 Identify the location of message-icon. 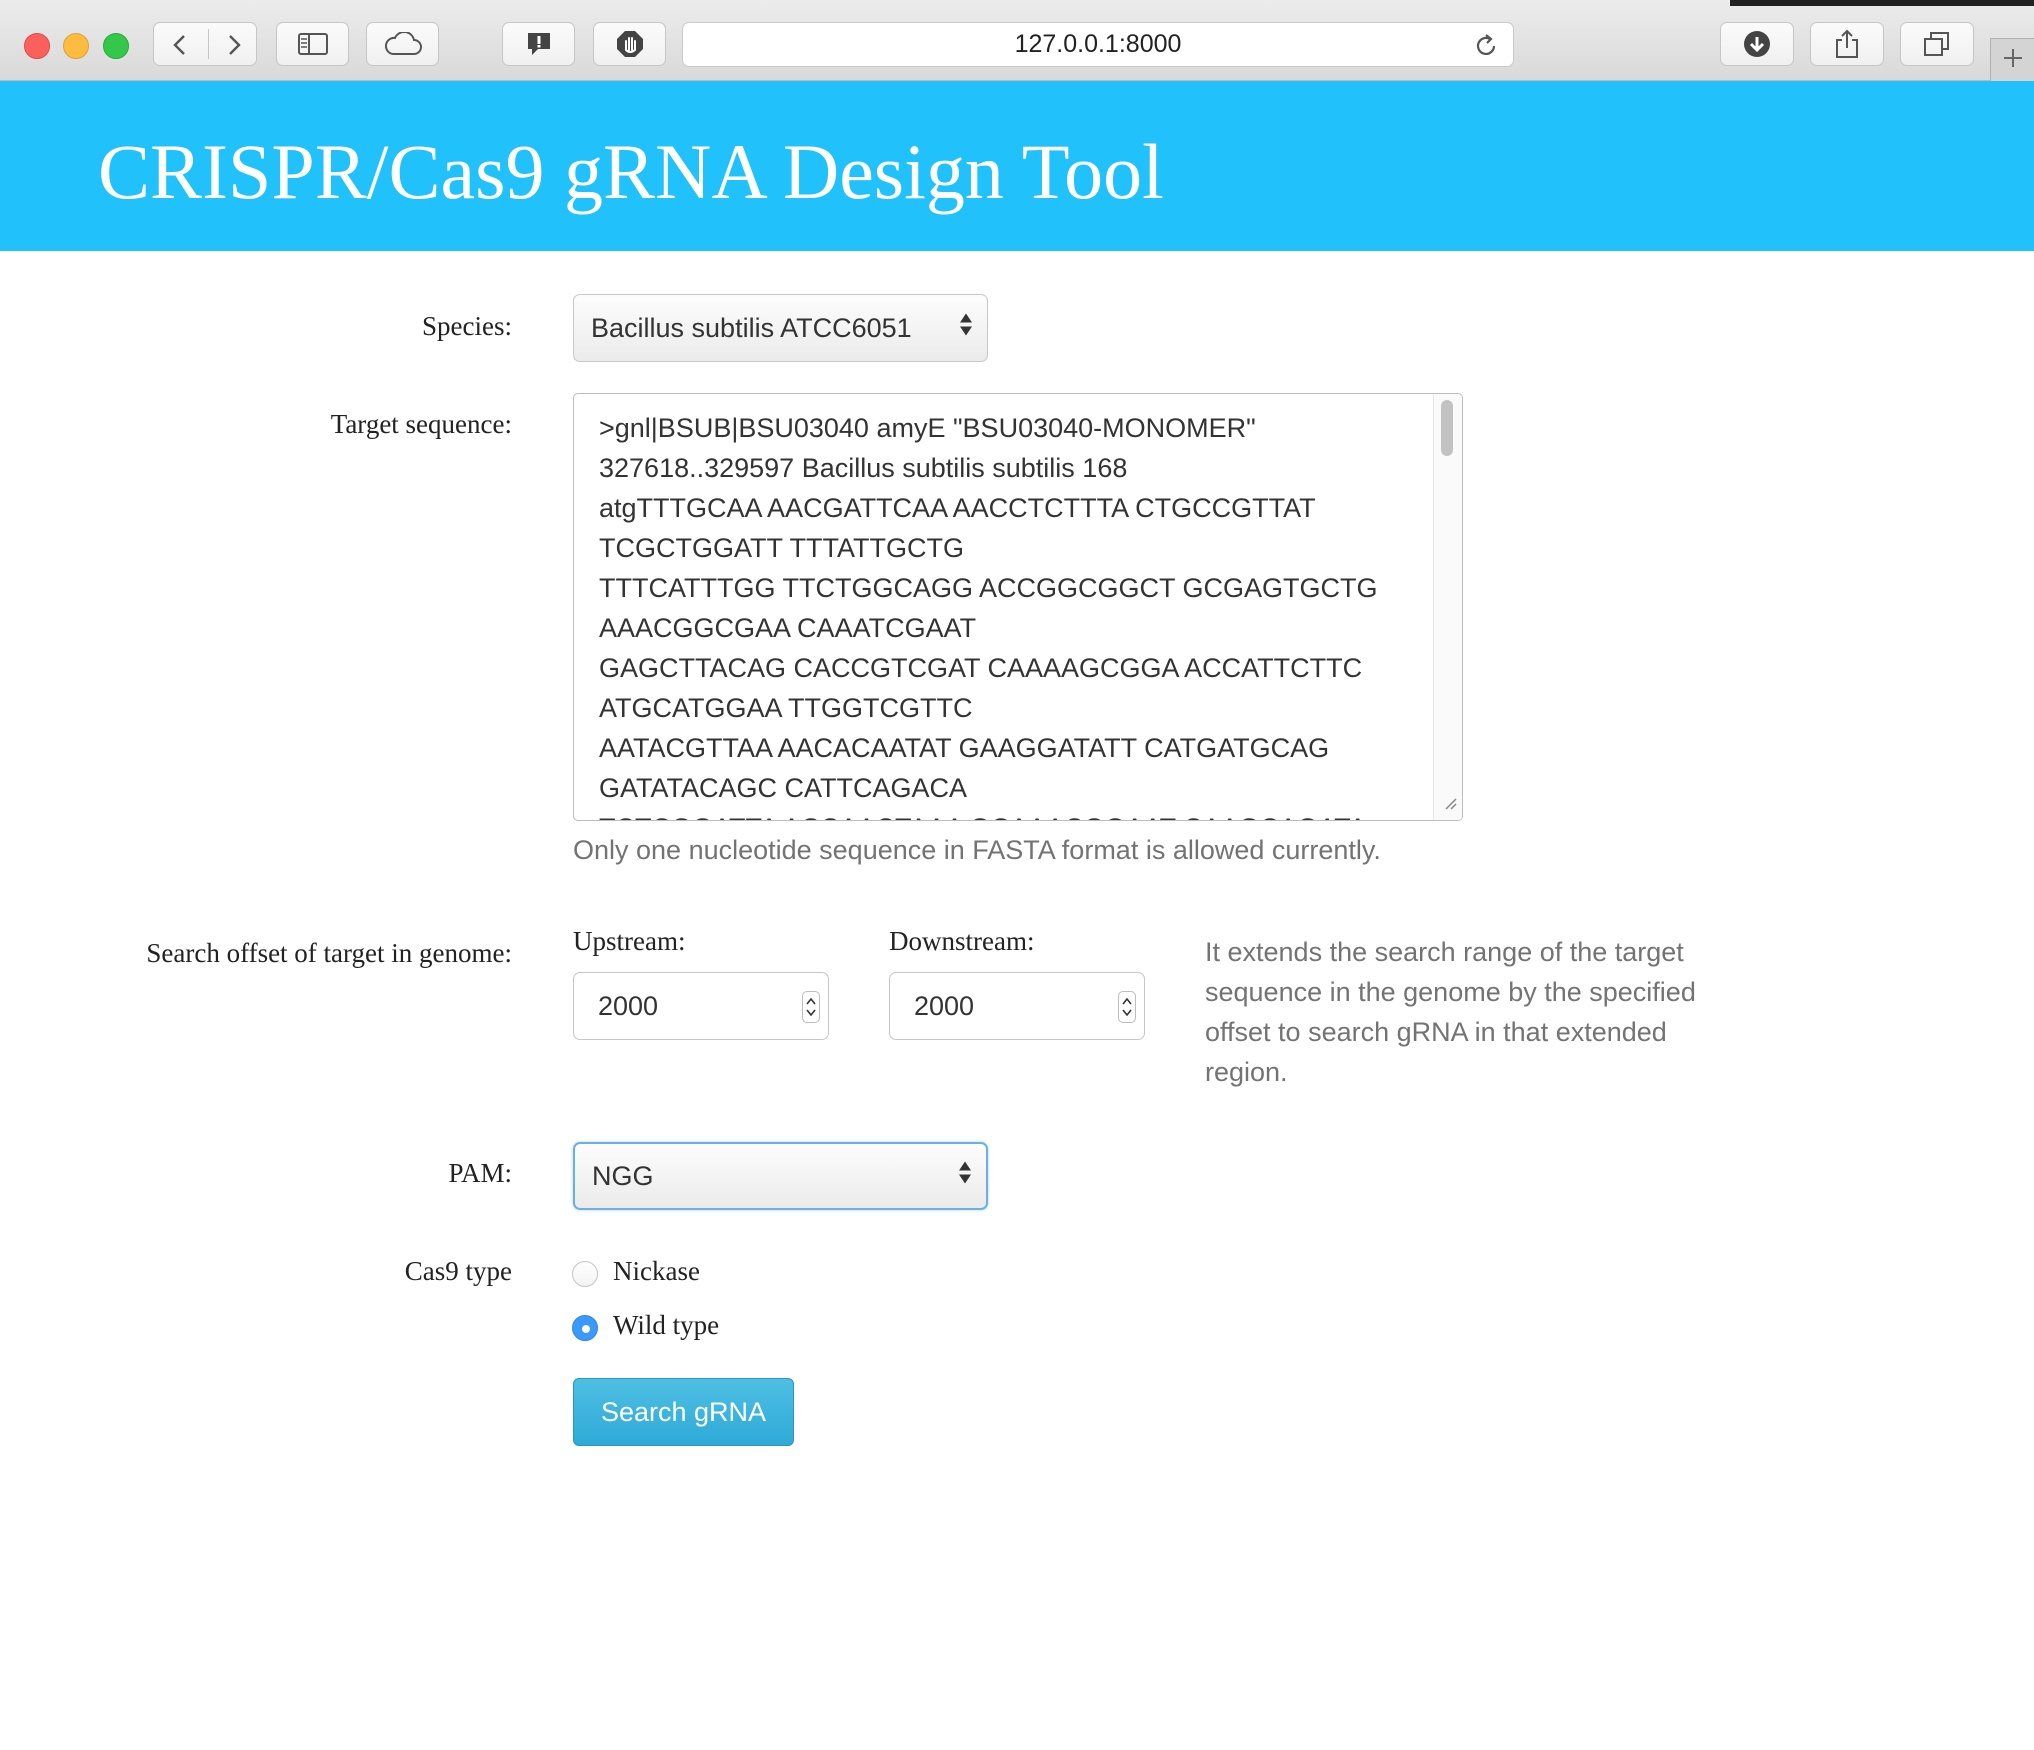
(539, 44).